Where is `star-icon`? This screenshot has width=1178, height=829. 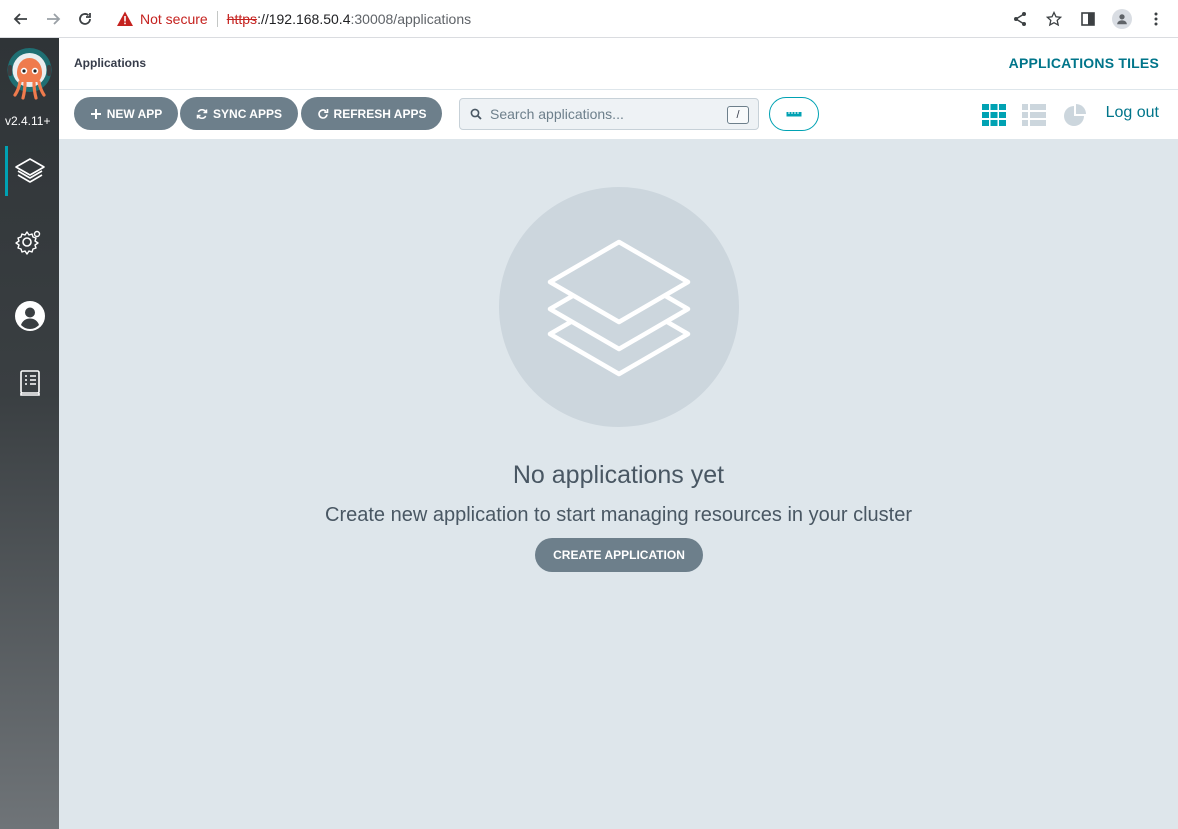 star-icon is located at coordinates (1054, 19).